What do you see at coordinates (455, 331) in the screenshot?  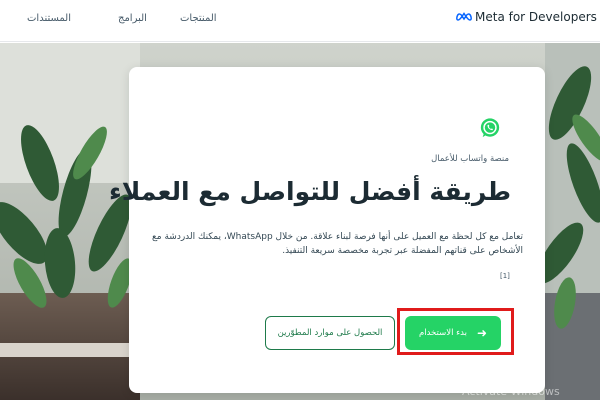 I see `highlight-annotation` at bounding box center [455, 331].